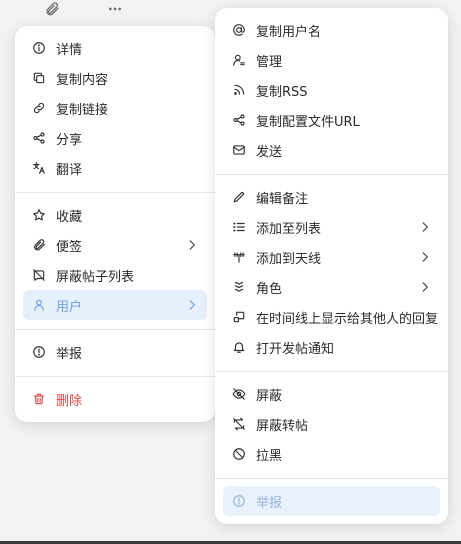 Image resolution: width=461 pixels, height=544 pixels. Describe the element at coordinates (289, 32) in the screenshot. I see `menu-item-label: 复制用户名` at that location.